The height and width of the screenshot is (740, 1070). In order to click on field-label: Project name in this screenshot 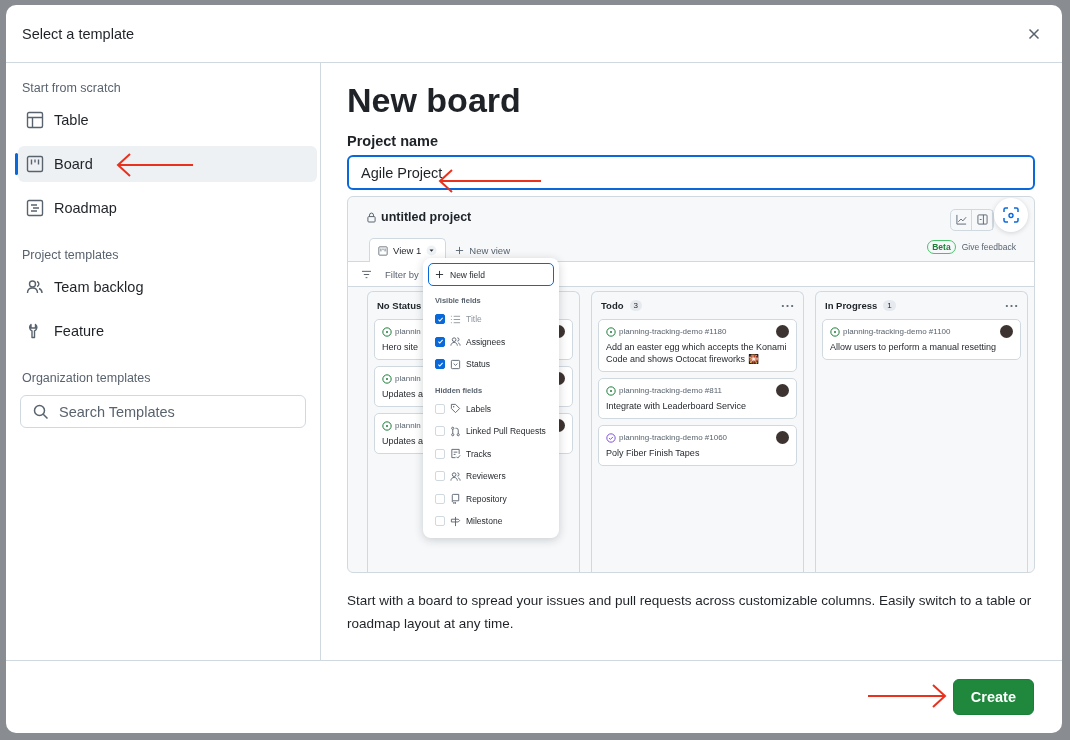, I will do `click(393, 141)`.